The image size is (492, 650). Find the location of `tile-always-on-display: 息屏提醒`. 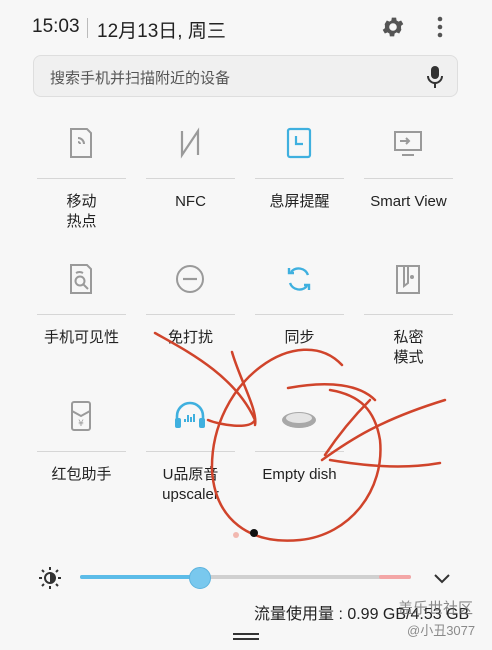

tile-always-on-display: 息屏提醒 is located at coordinates (299, 177).